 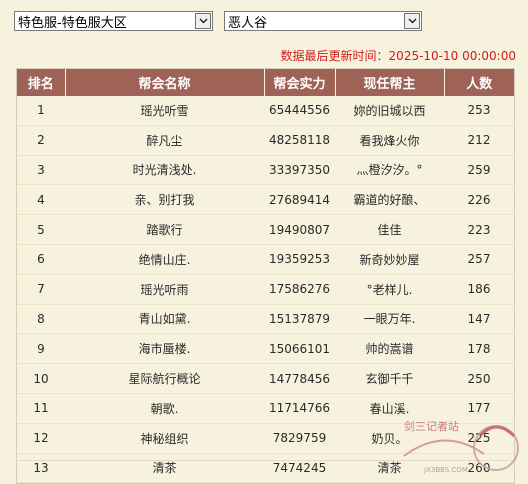 What do you see at coordinates (389, 259) in the screenshot?
I see `cell-guild-leader: 新奇妙妙屋` at bounding box center [389, 259].